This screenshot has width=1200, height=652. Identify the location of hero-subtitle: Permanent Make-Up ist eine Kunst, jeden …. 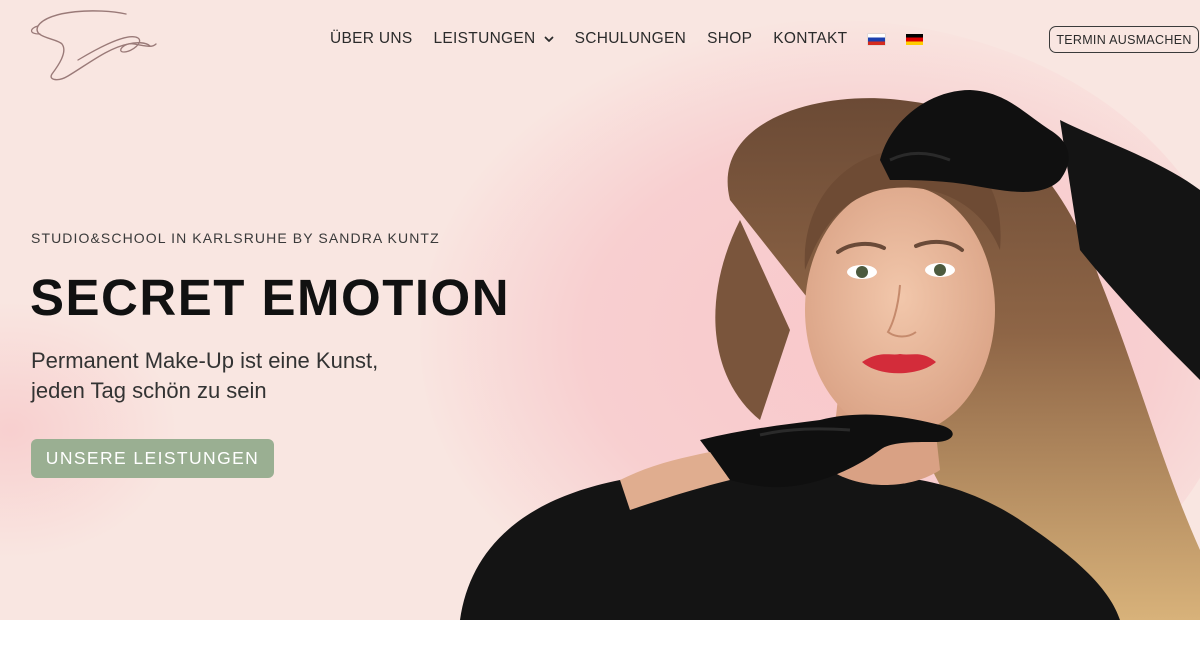
(241, 376).